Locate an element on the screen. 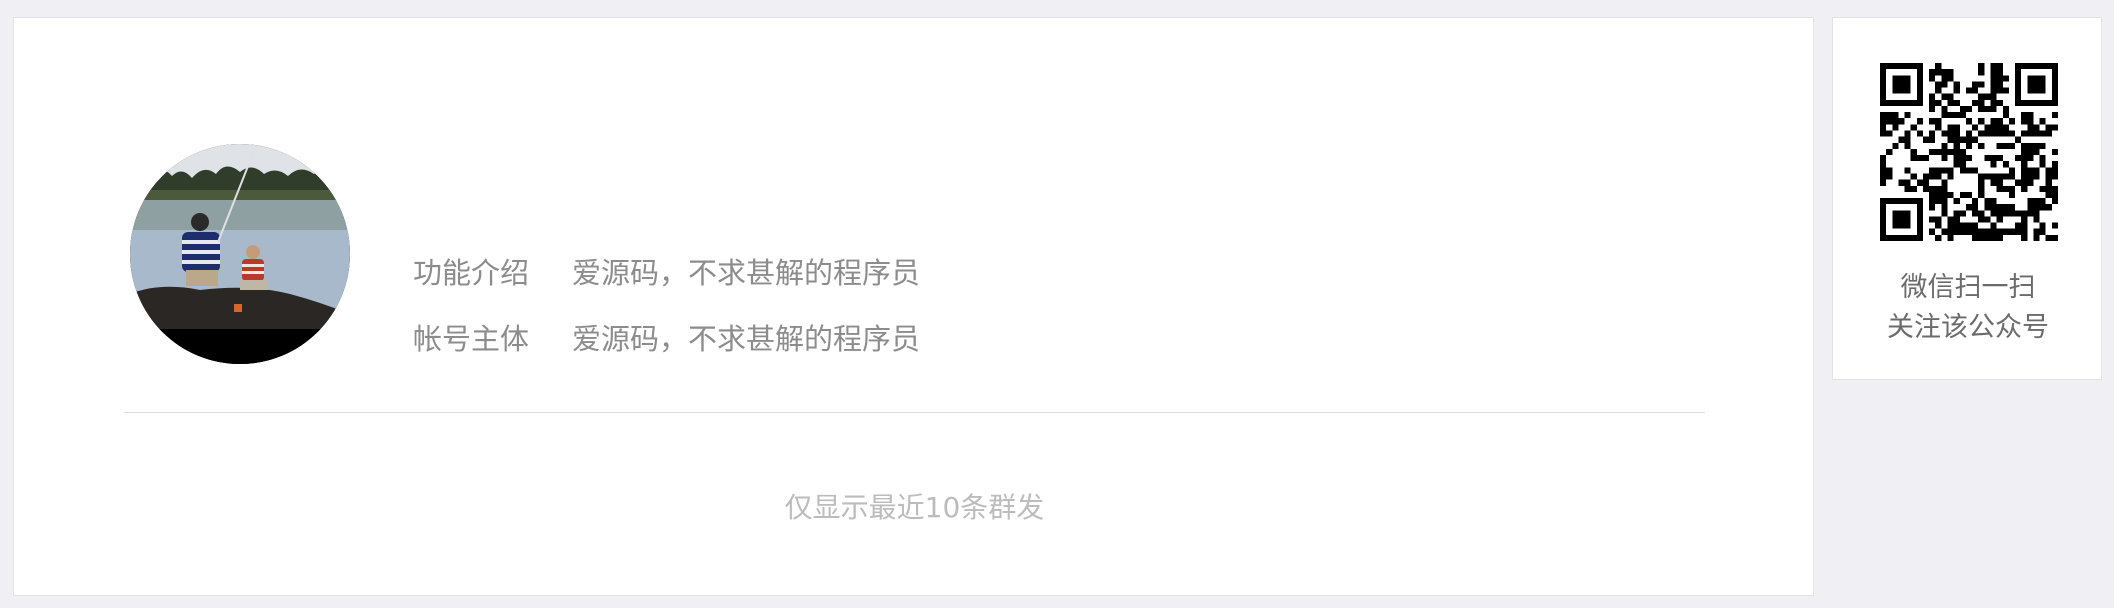  profile-info: 功能介绍 爱源码，不求甚解的程序员 帐号主体 爱源码，不求甚解的程序员 is located at coordinates (666, 306).